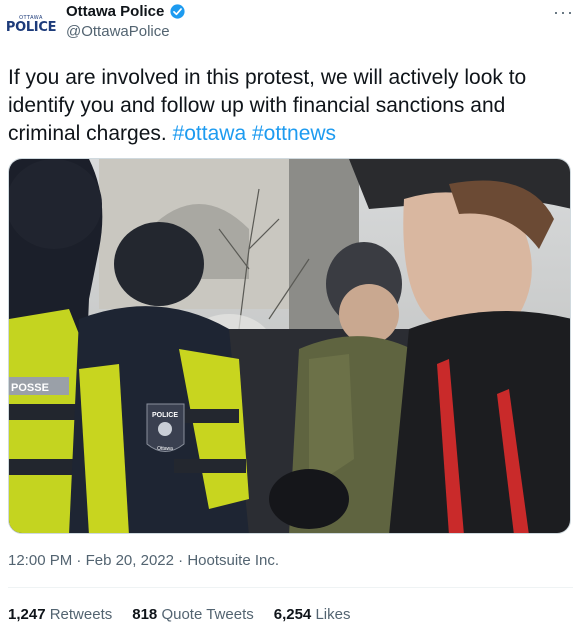 The width and height of the screenshot is (588, 637). I want to click on quote-tweets-stat: 818 Quote Tweets, so click(192, 614).